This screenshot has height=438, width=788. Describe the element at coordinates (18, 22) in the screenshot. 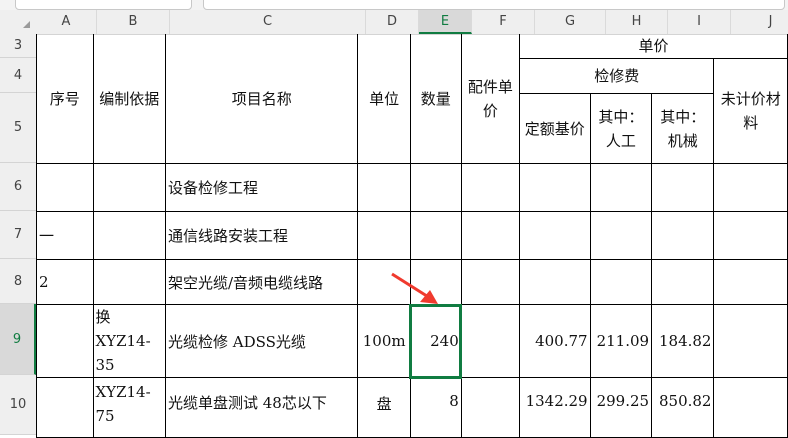

I see `select-all-button` at that location.